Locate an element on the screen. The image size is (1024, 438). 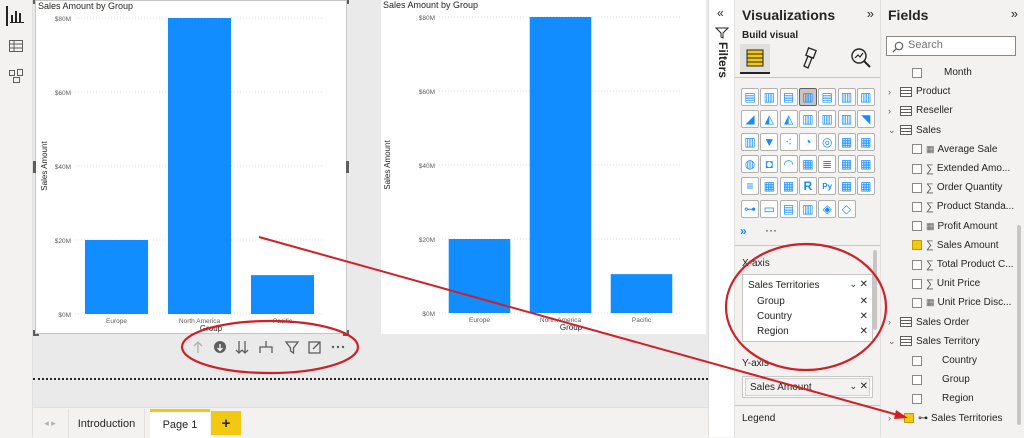
field-row: Country is located at coordinates (951, 360).